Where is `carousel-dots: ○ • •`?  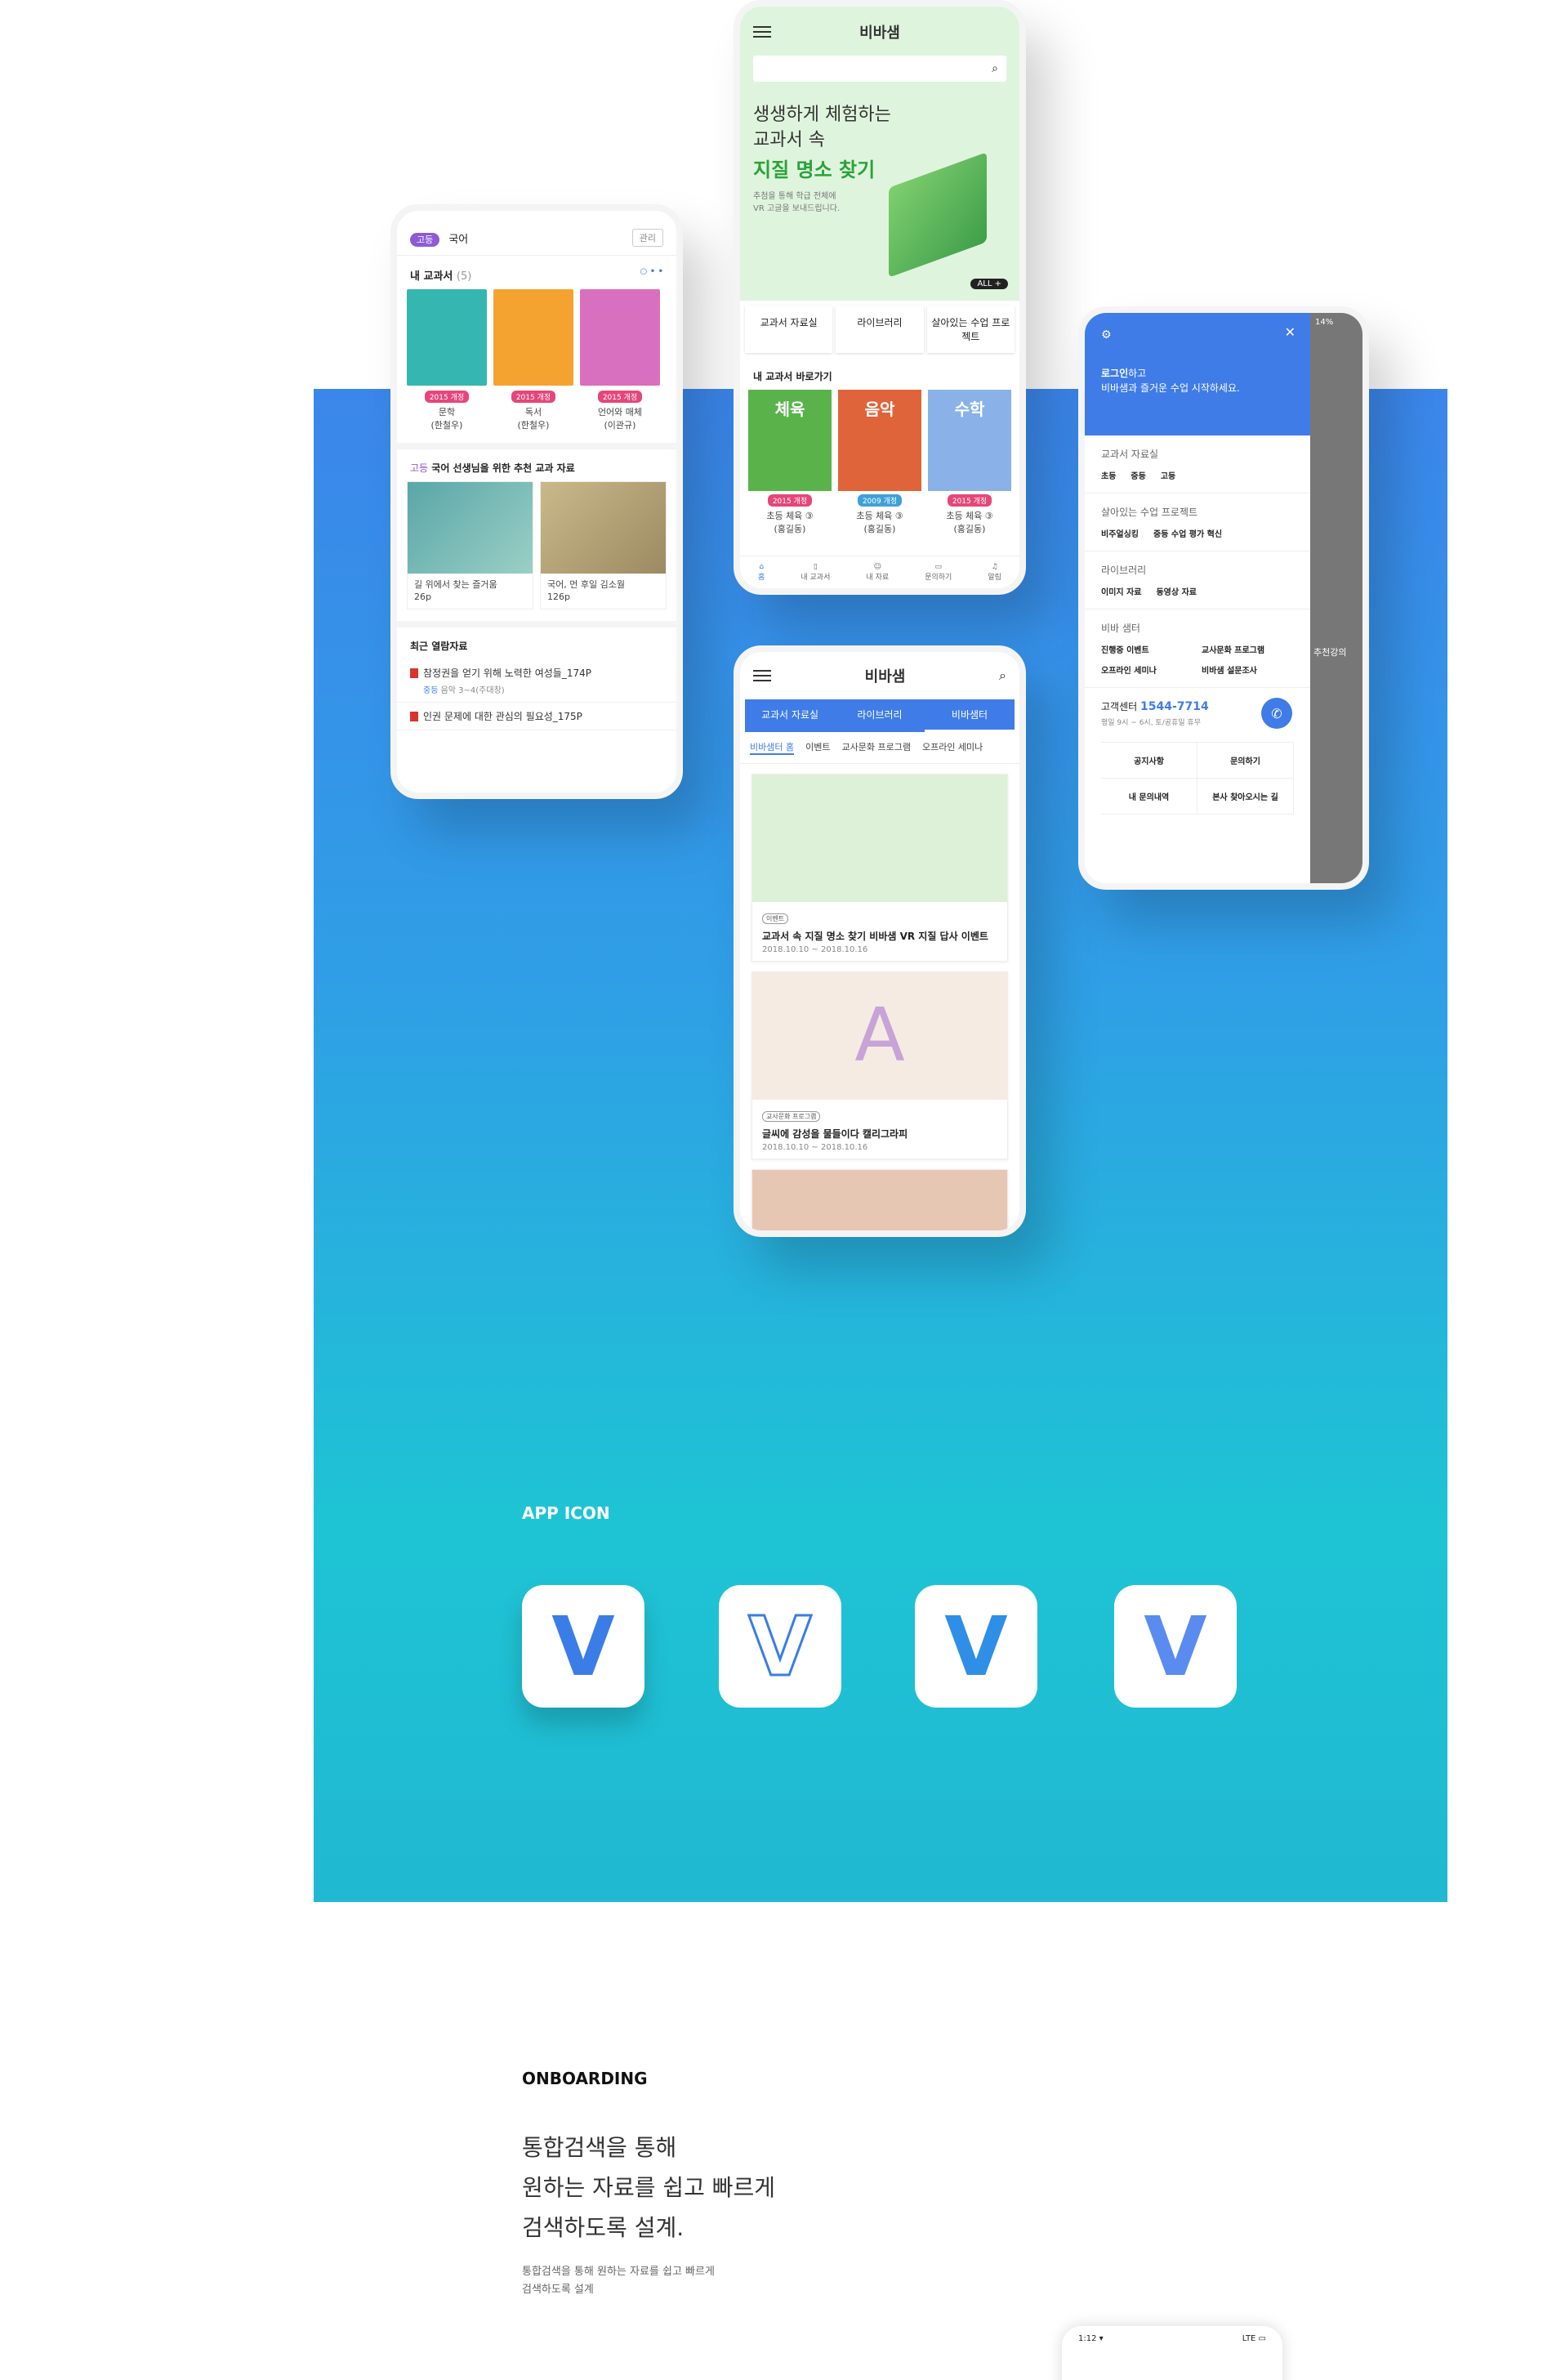 carousel-dots: ○ • • is located at coordinates (652, 271).